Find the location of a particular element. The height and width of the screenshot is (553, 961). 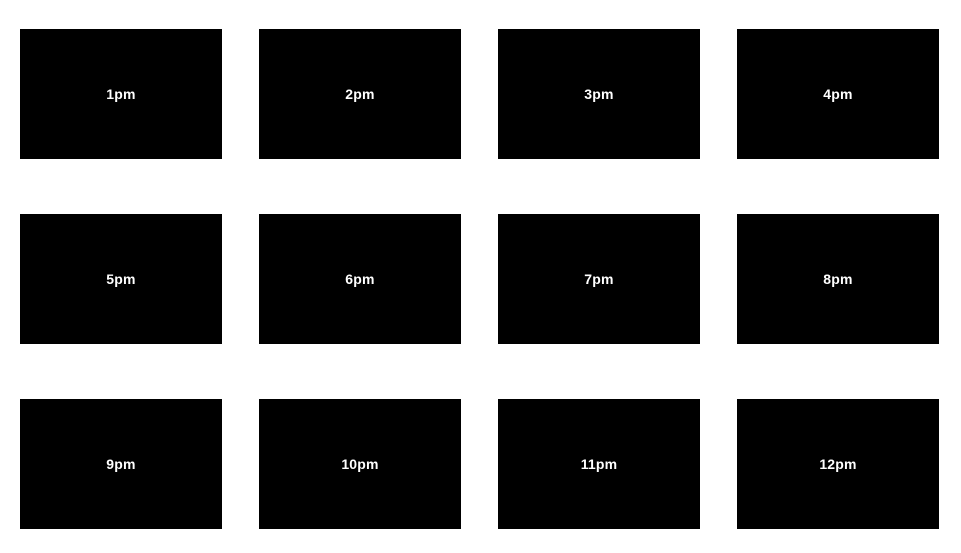

time-slot-tile: 2pm is located at coordinates (360, 94).